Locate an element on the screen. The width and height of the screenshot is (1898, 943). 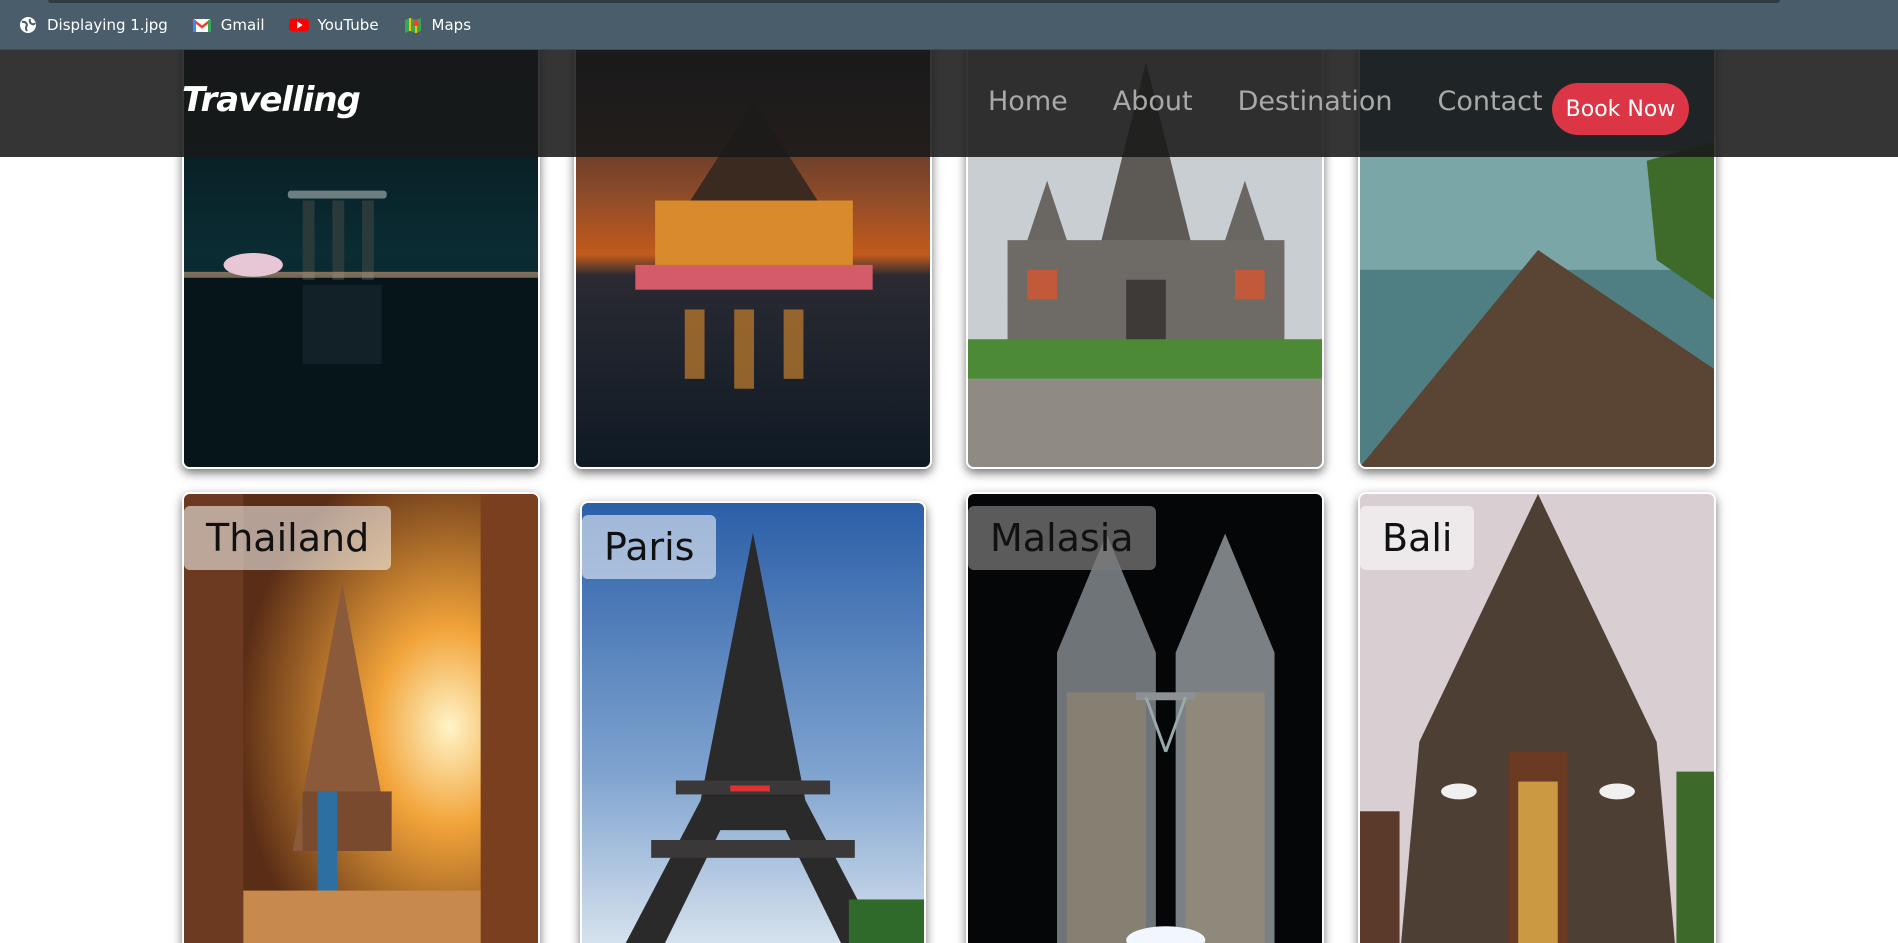
bookmark-label: YouTube is located at coordinates (348, 24).